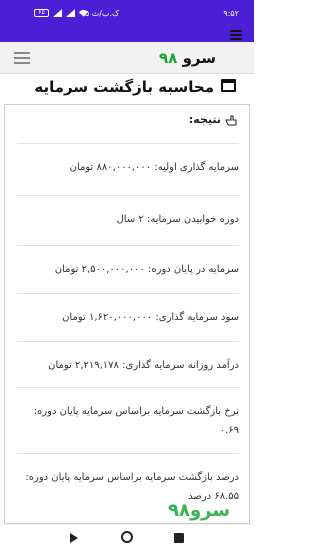  I want to click on page-title: محاسبه بازگشت سرمایه, so click(124, 87).